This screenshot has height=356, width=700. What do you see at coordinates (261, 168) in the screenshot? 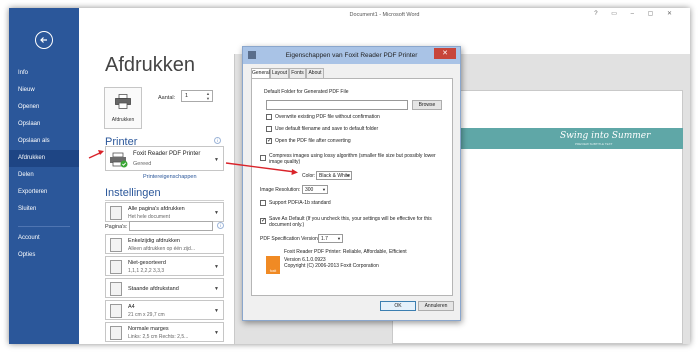
I see `printer-to-color-arrow` at bounding box center [261, 168].